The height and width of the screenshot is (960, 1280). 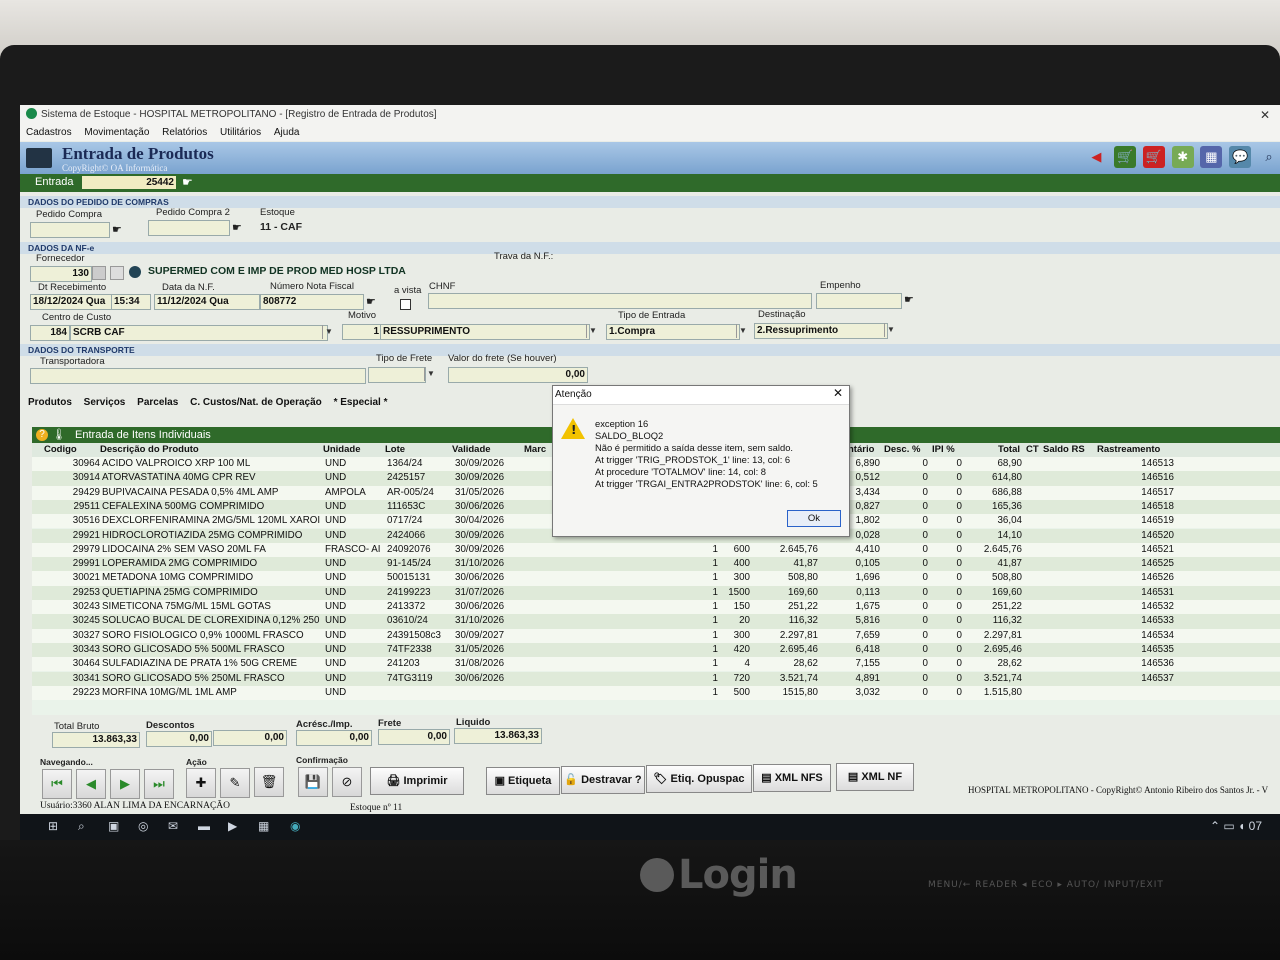 I want to click on pedido2-lookup-icon: ☛, so click(x=237, y=227).